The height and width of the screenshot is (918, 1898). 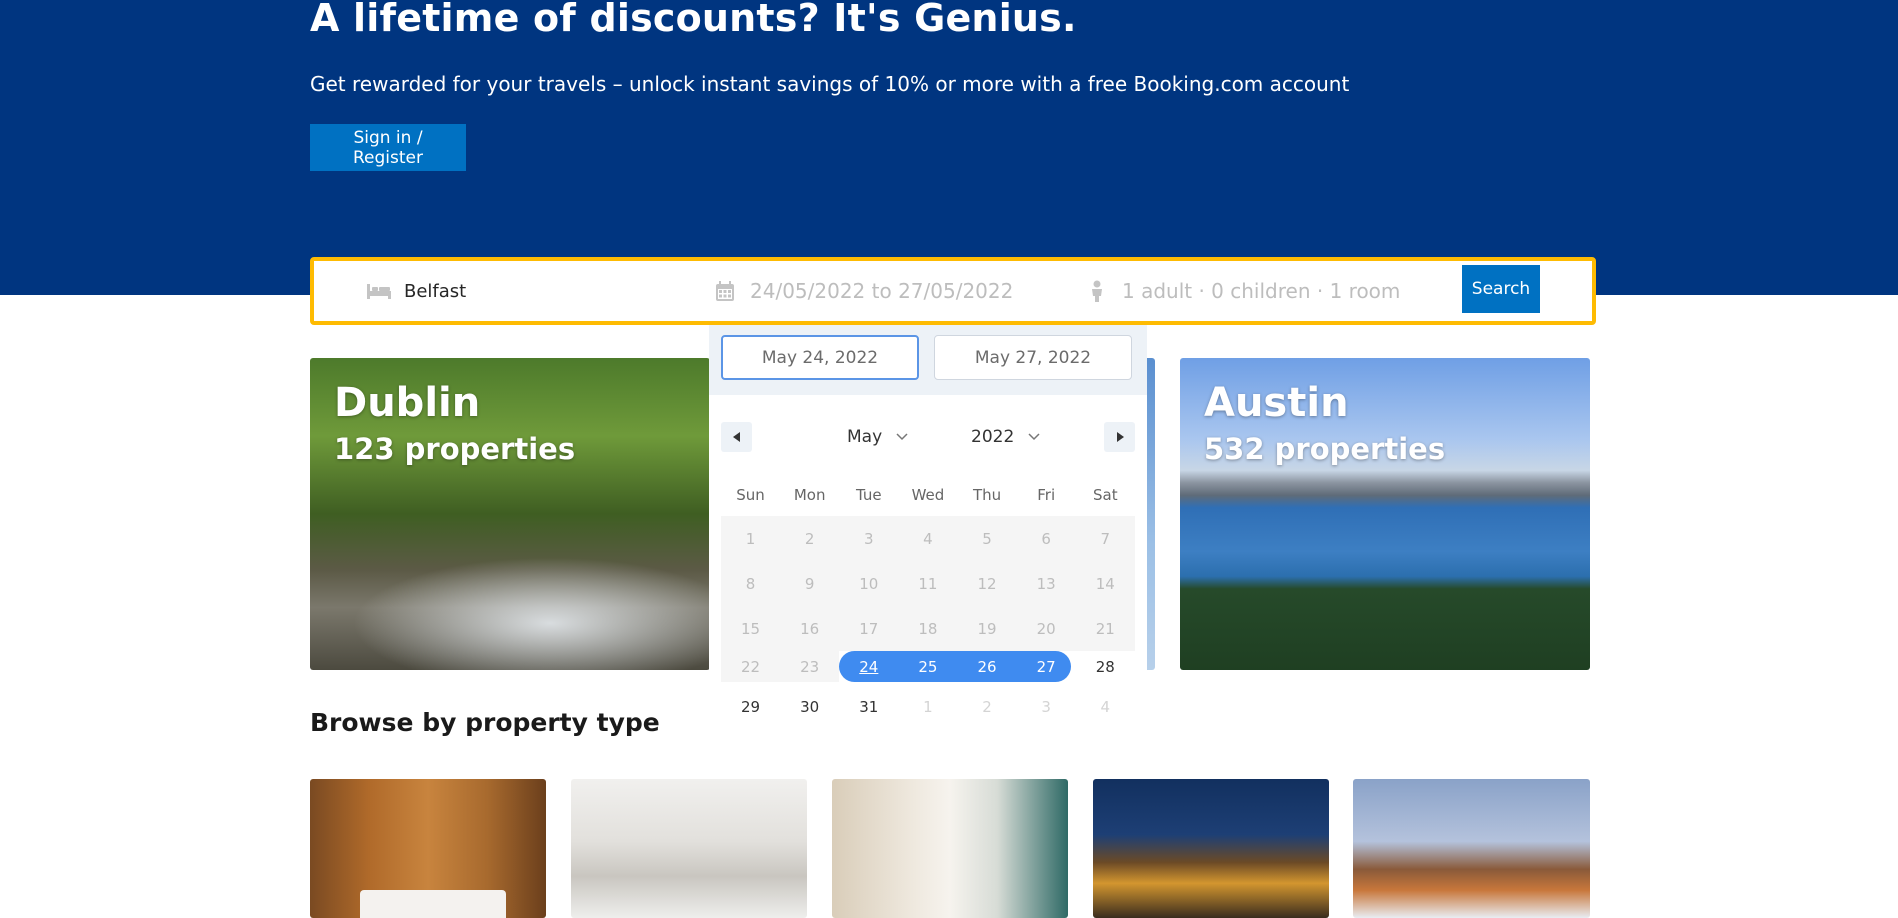 I want to click on weekday-label: Tue, so click(x=869, y=495).